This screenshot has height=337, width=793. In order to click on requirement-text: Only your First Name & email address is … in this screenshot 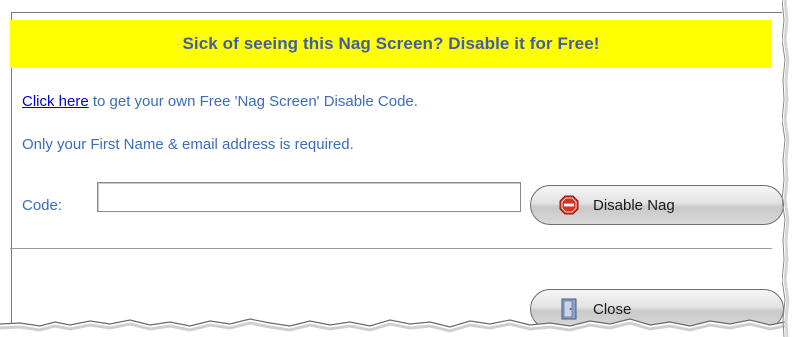, I will do `click(188, 144)`.